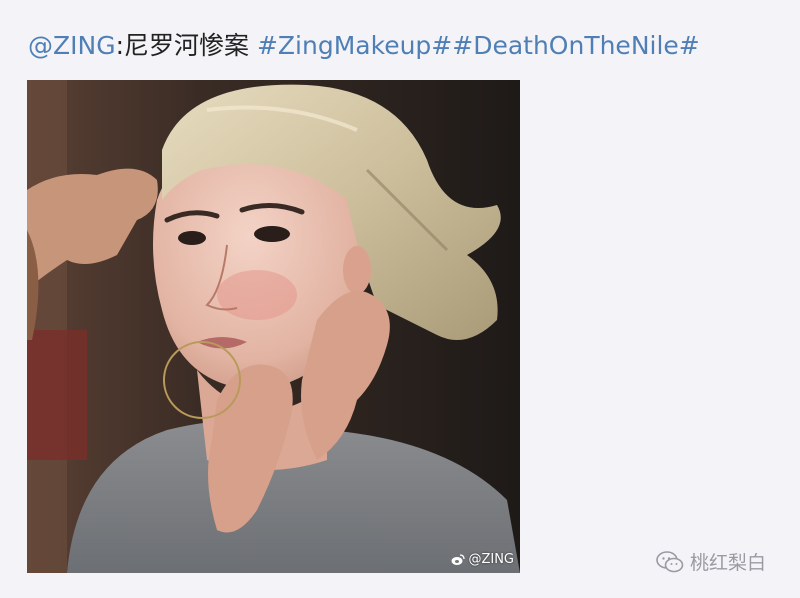 Image resolution: width=800 pixels, height=598 pixels. I want to click on photo-watermark: @ZING, so click(482, 559).